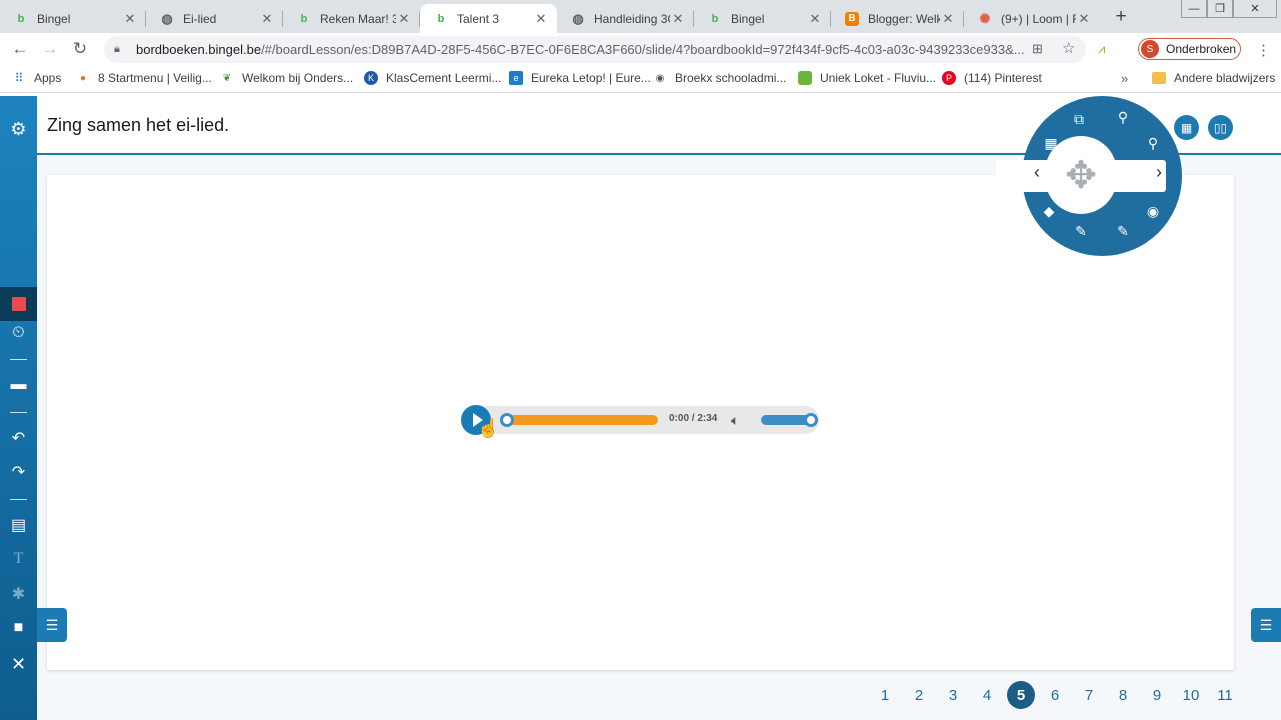 The height and width of the screenshot is (720, 1281). What do you see at coordinates (1055, 695) in the screenshot?
I see `page-link-6: 6` at bounding box center [1055, 695].